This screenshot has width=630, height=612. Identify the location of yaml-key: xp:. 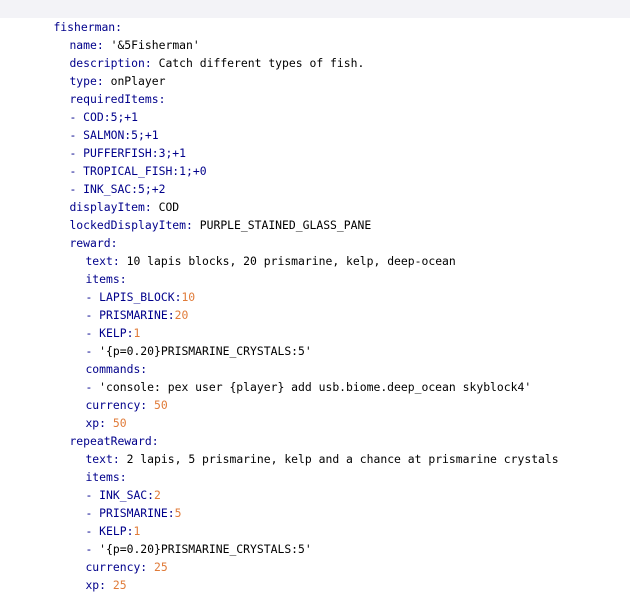
(99, 585).